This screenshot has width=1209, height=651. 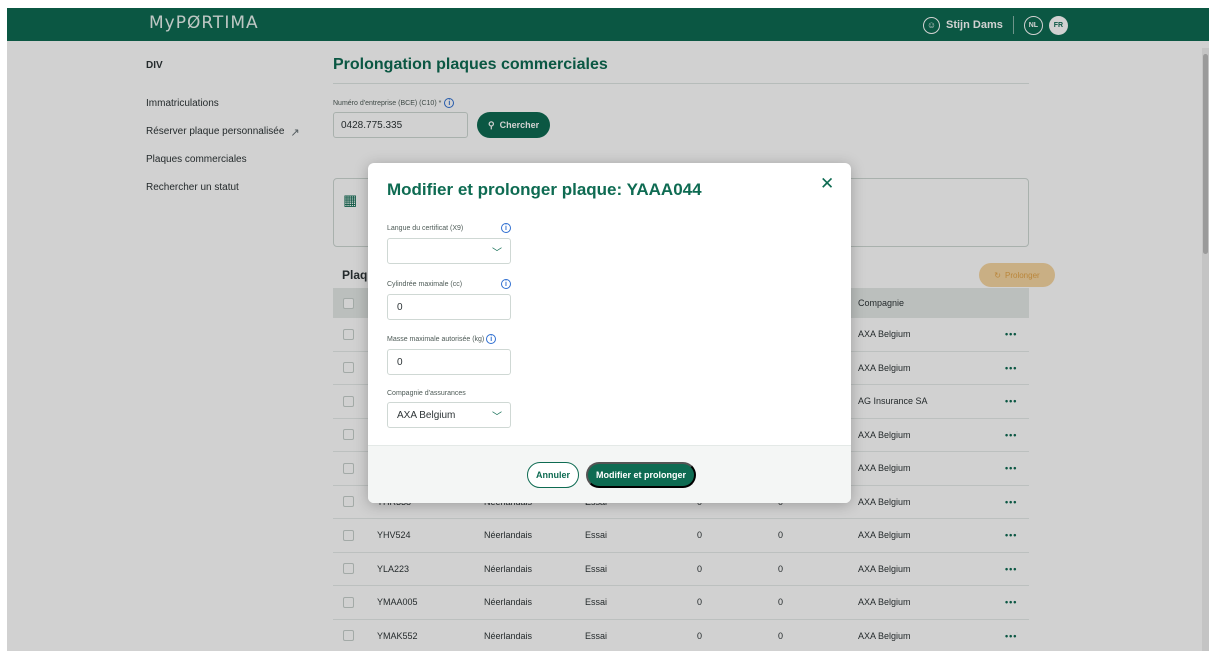 I want to click on compagnie-select: AXA Belgium ﹀, so click(x=449, y=415).